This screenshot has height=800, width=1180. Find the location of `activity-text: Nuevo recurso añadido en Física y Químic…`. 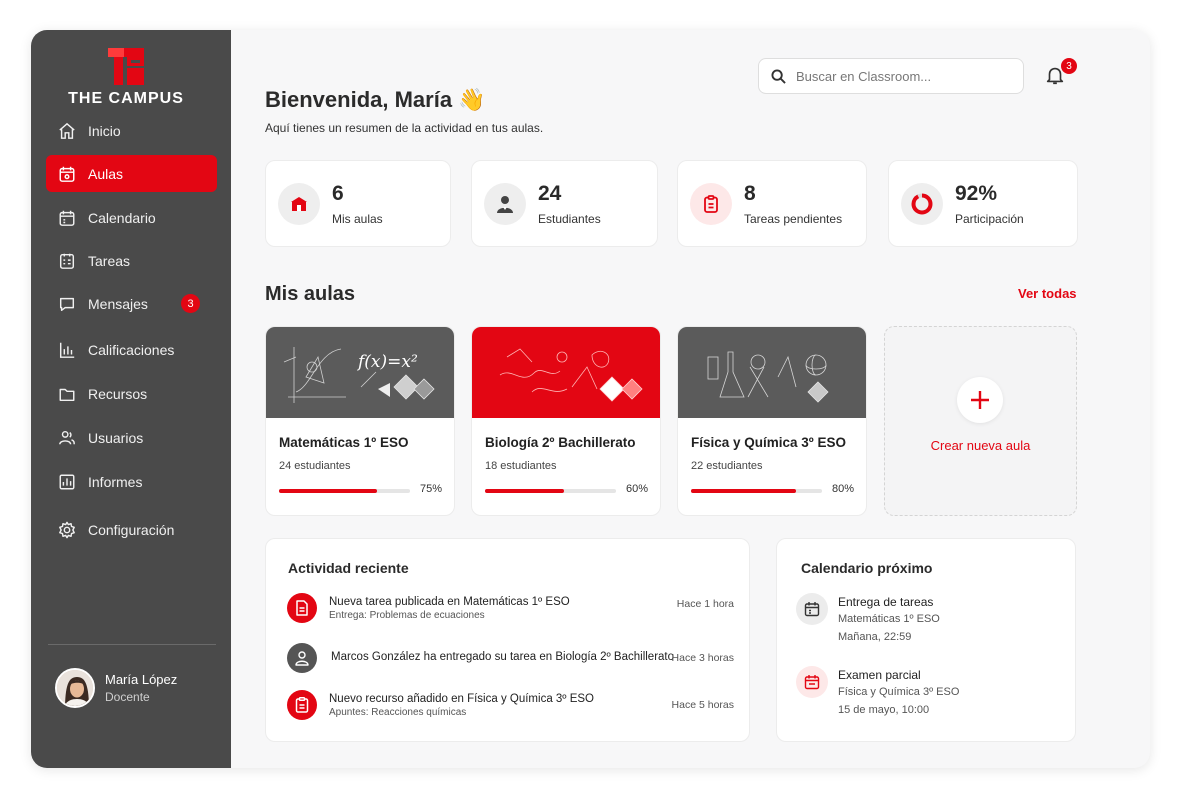

activity-text: Nuevo recurso añadido en Física y Químic… is located at coordinates (461, 699).